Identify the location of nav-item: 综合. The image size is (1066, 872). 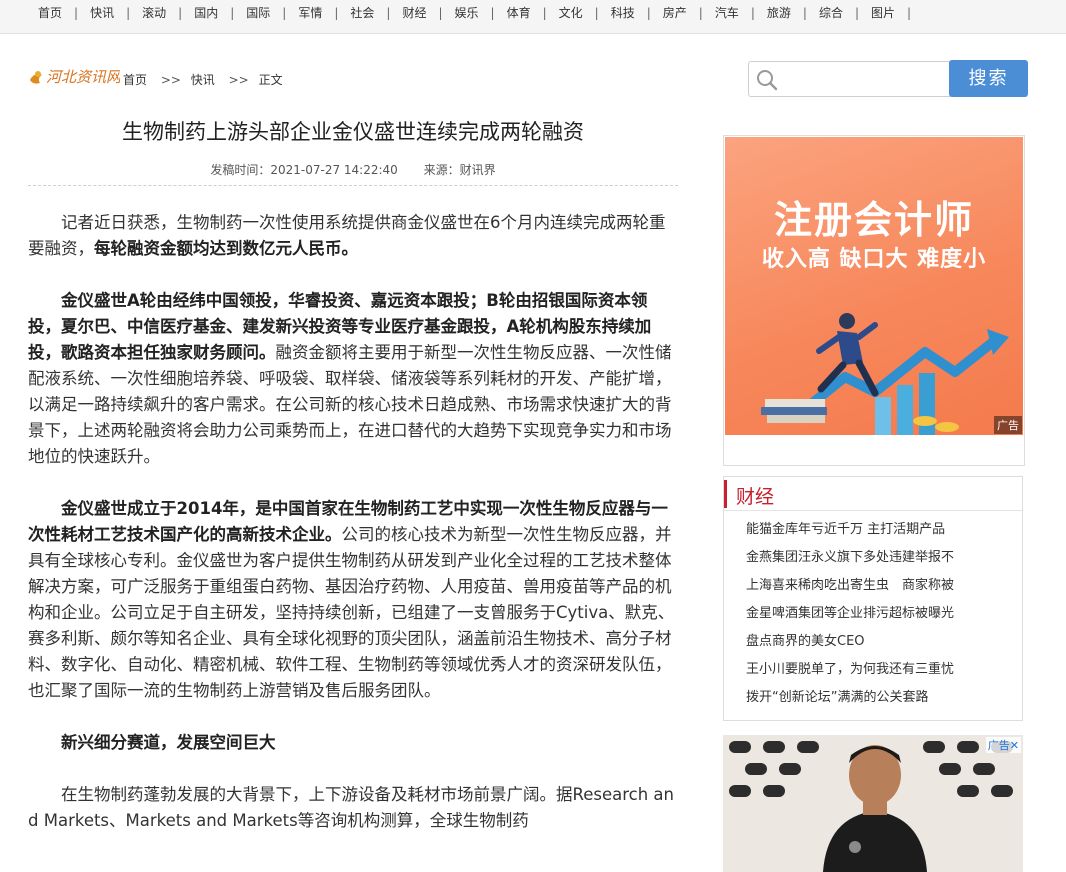
(831, 12).